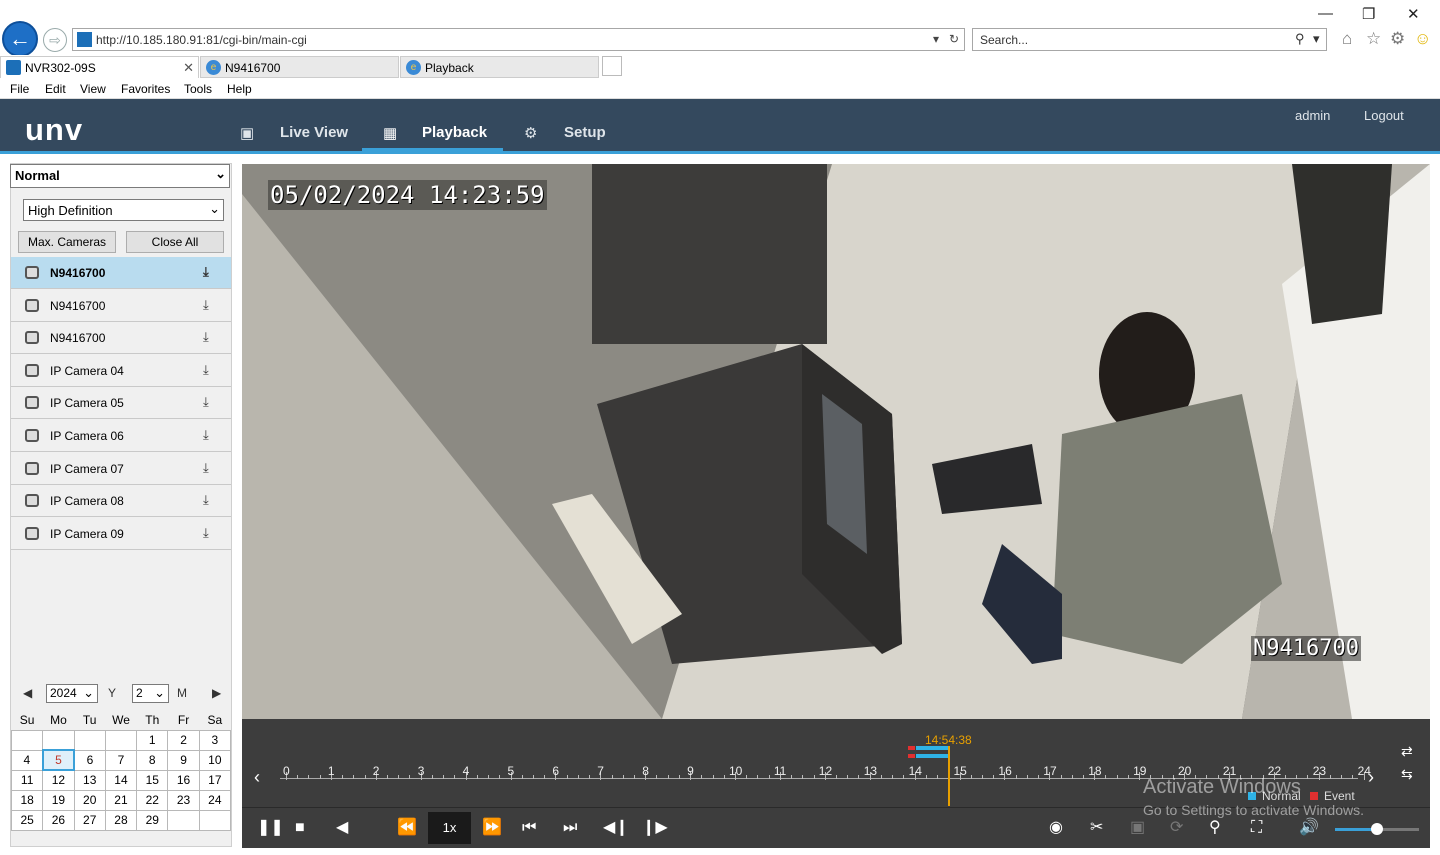 Image resolution: width=1440 pixels, height=855 pixels. I want to click on menu-edit: Edit, so click(55, 89).